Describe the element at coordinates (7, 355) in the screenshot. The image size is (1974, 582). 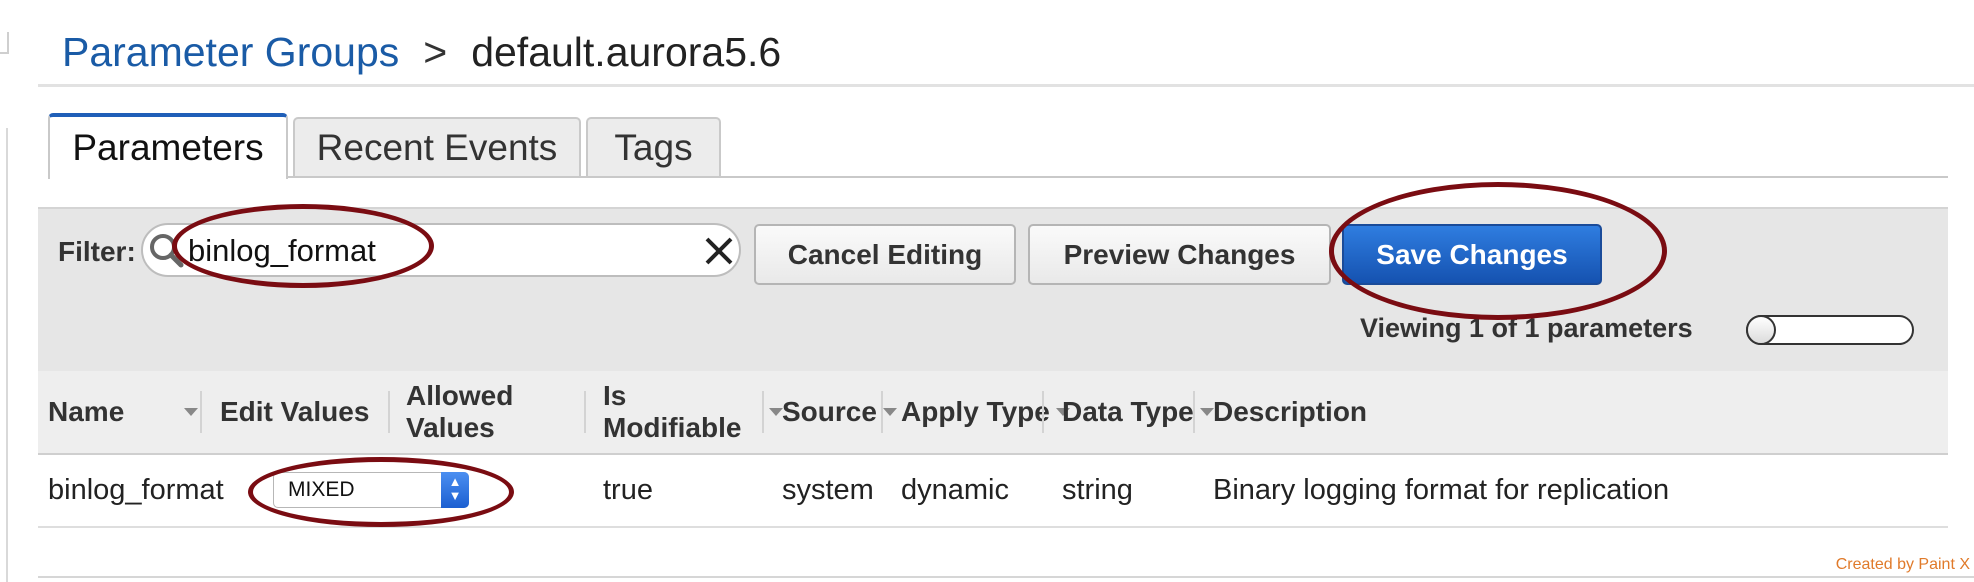
I see `sidebar-edge` at that location.